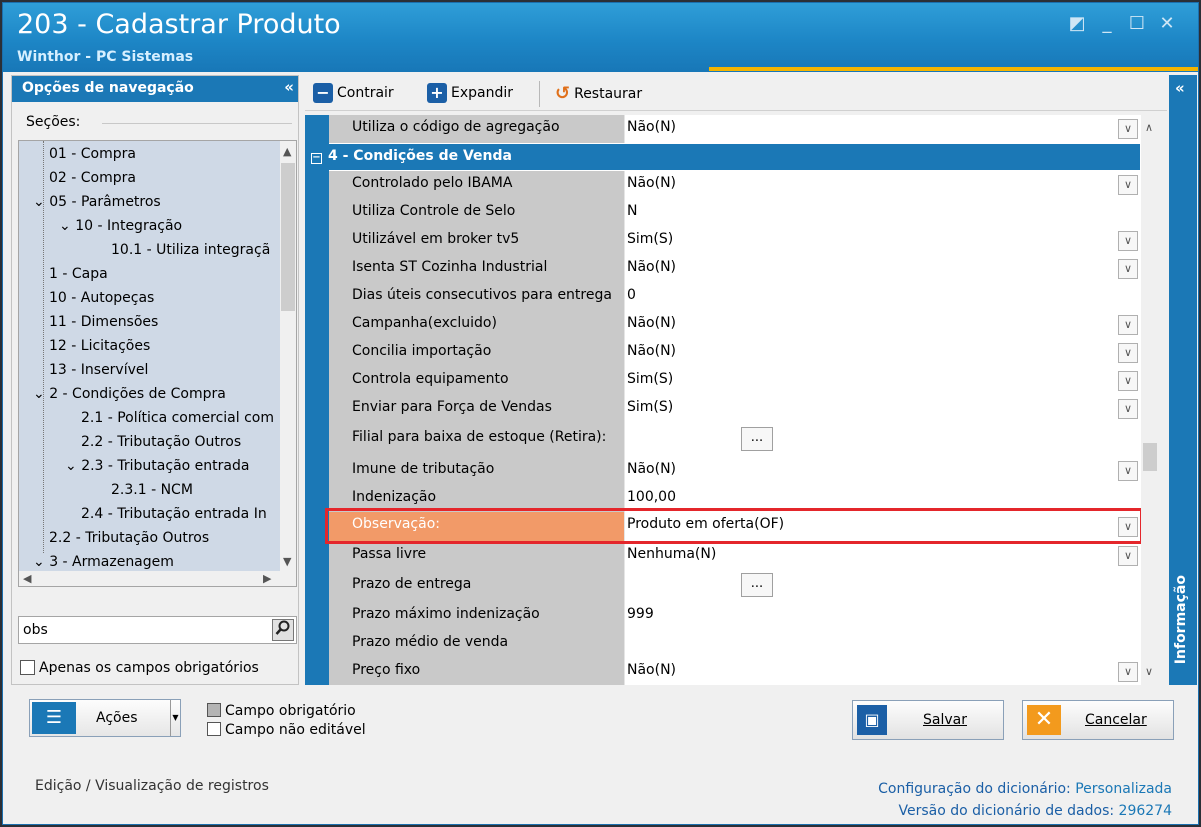 The image size is (1201, 827). What do you see at coordinates (152, 490) in the screenshot?
I see `tree-item: 2.3.1 - NCM` at bounding box center [152, 490].